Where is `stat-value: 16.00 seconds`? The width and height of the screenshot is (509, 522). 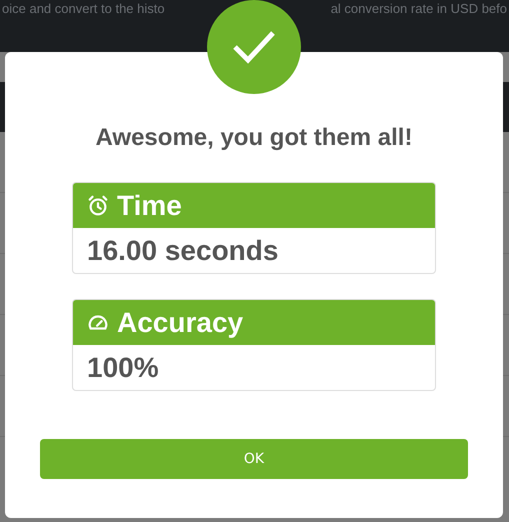
stat-value: 16.00 seconds is located at coordinates (182, 250).